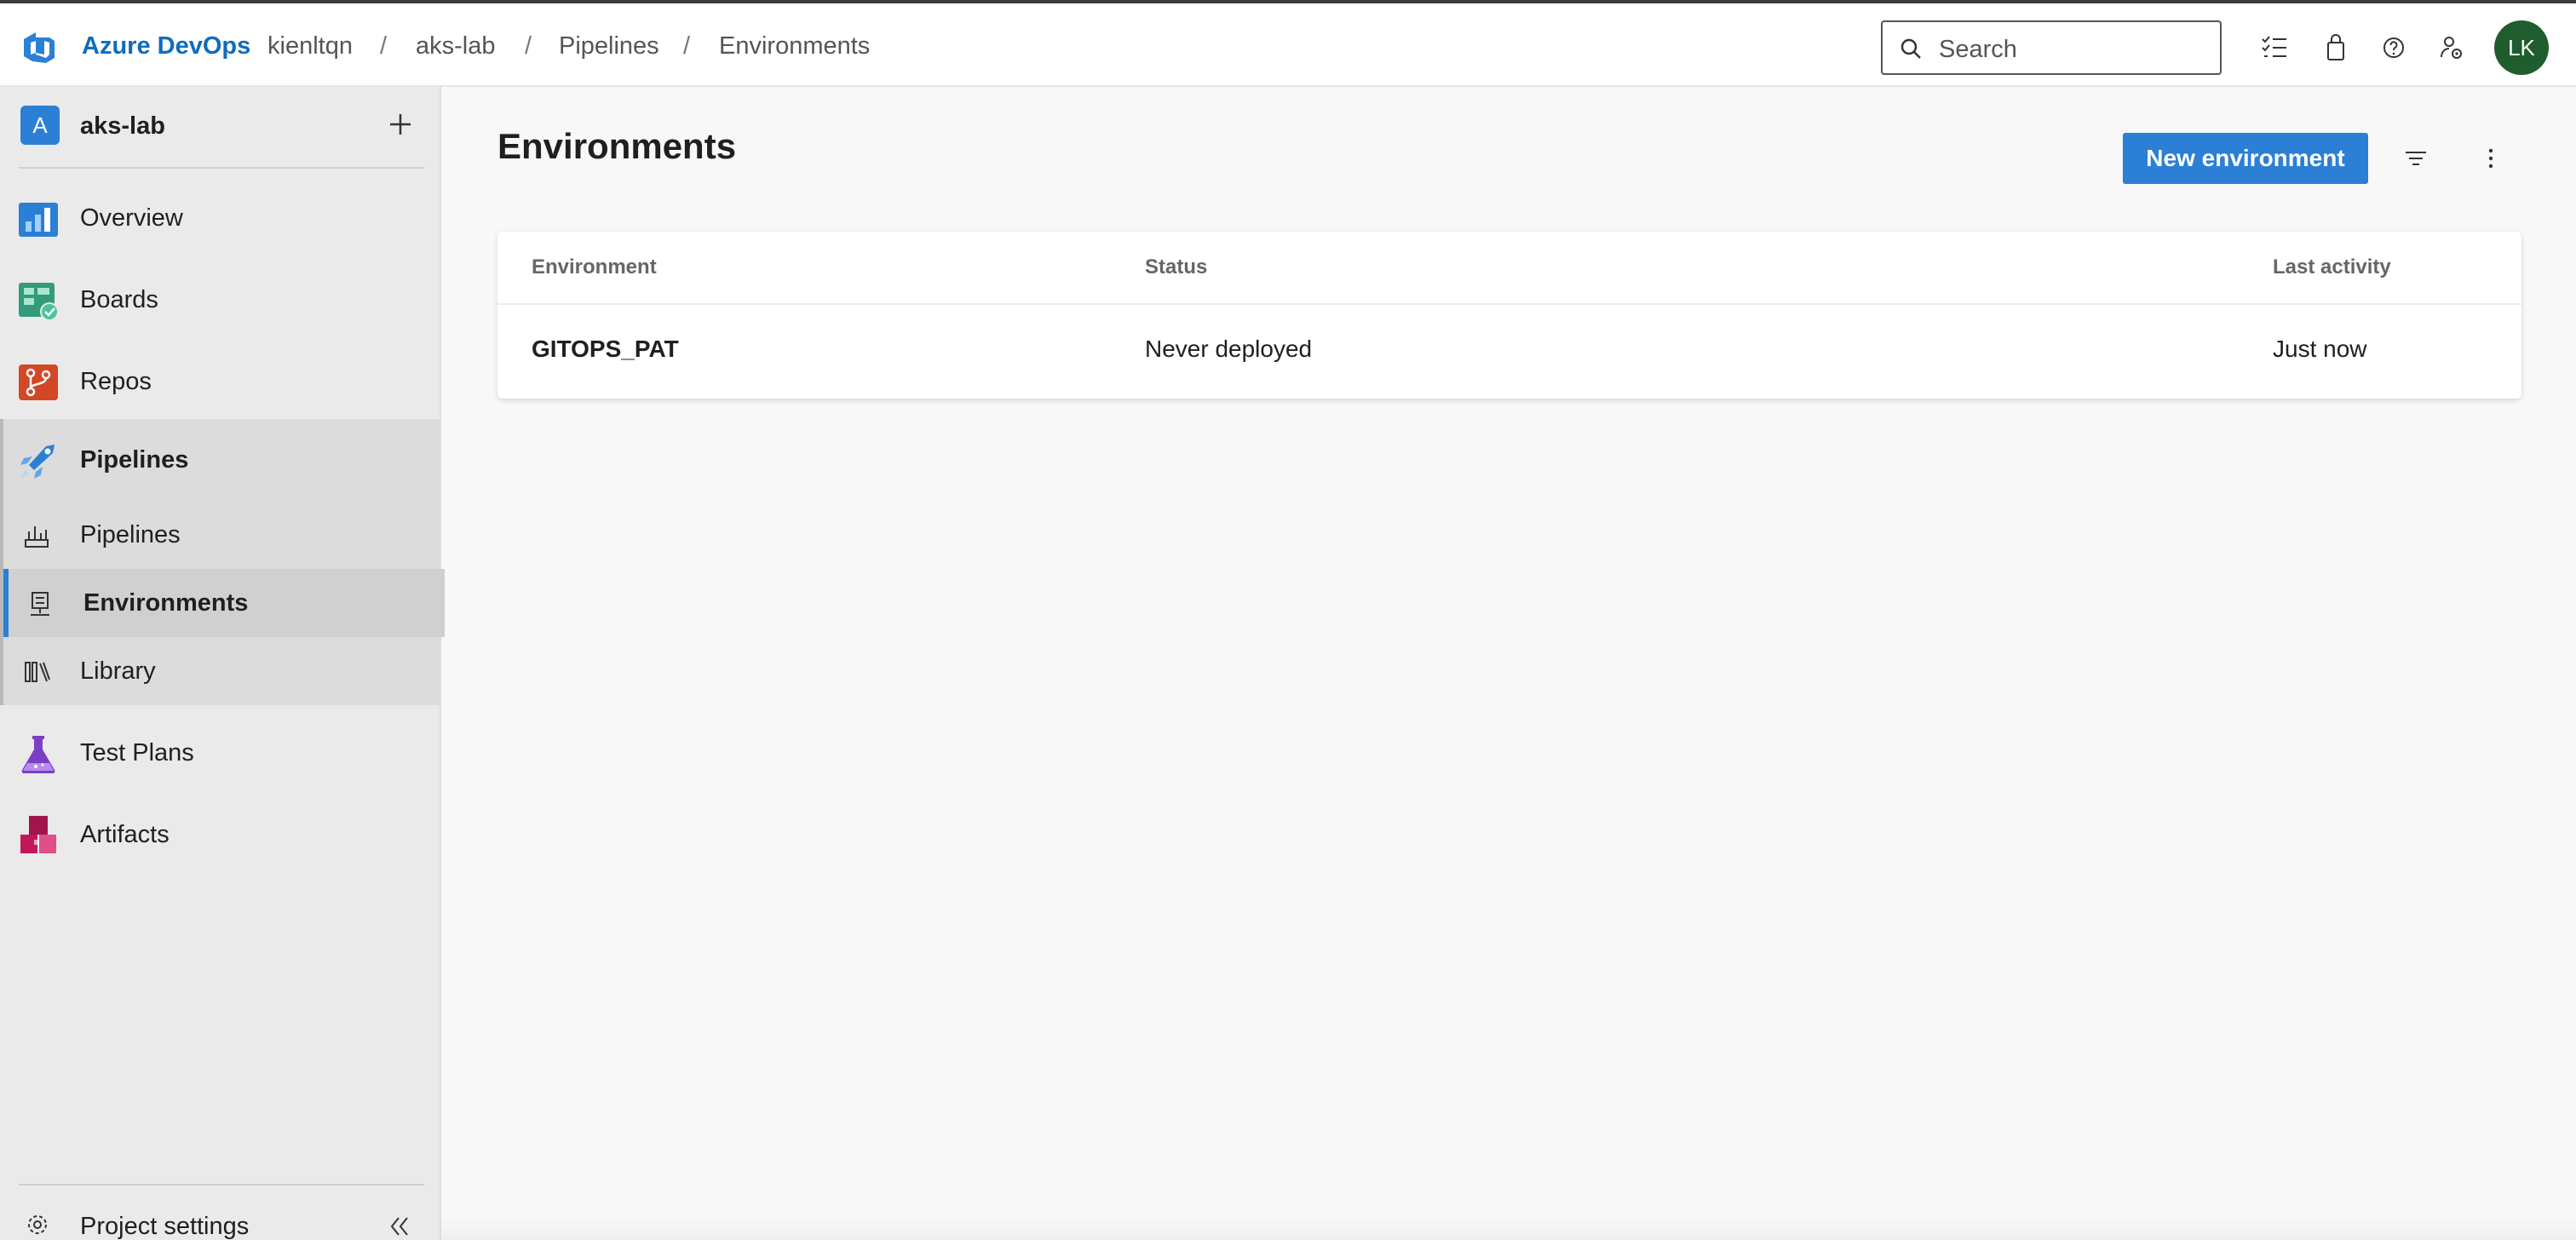 The width and height of the screenshot is (2576, 1240). Describe the element at coordinates (38, 220) in the screenshot. I see `overview-icon` at that location.